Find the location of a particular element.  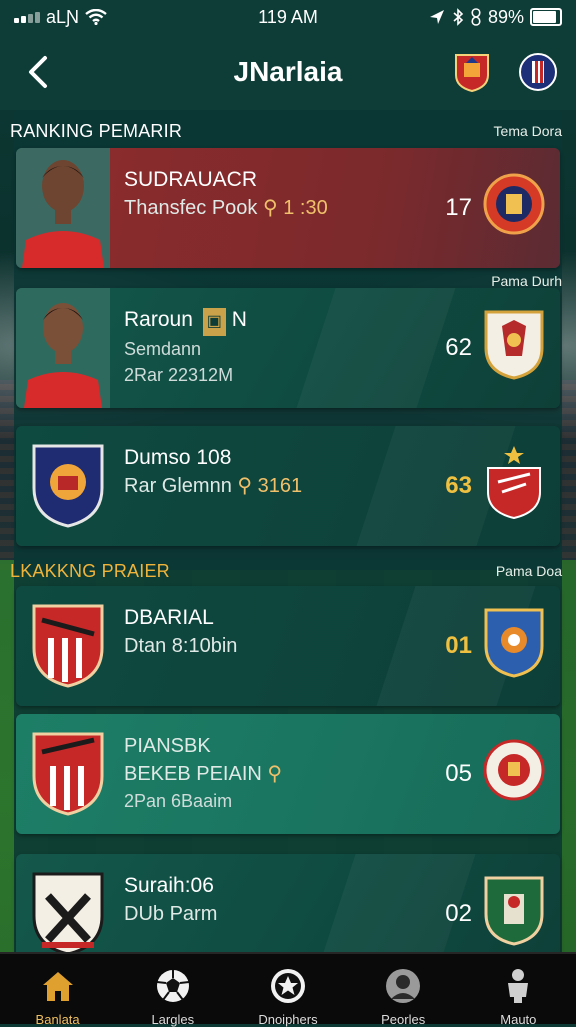

section-header: LKAKKNG PRAIER Pama Doa is located at coordinates (286, 571).